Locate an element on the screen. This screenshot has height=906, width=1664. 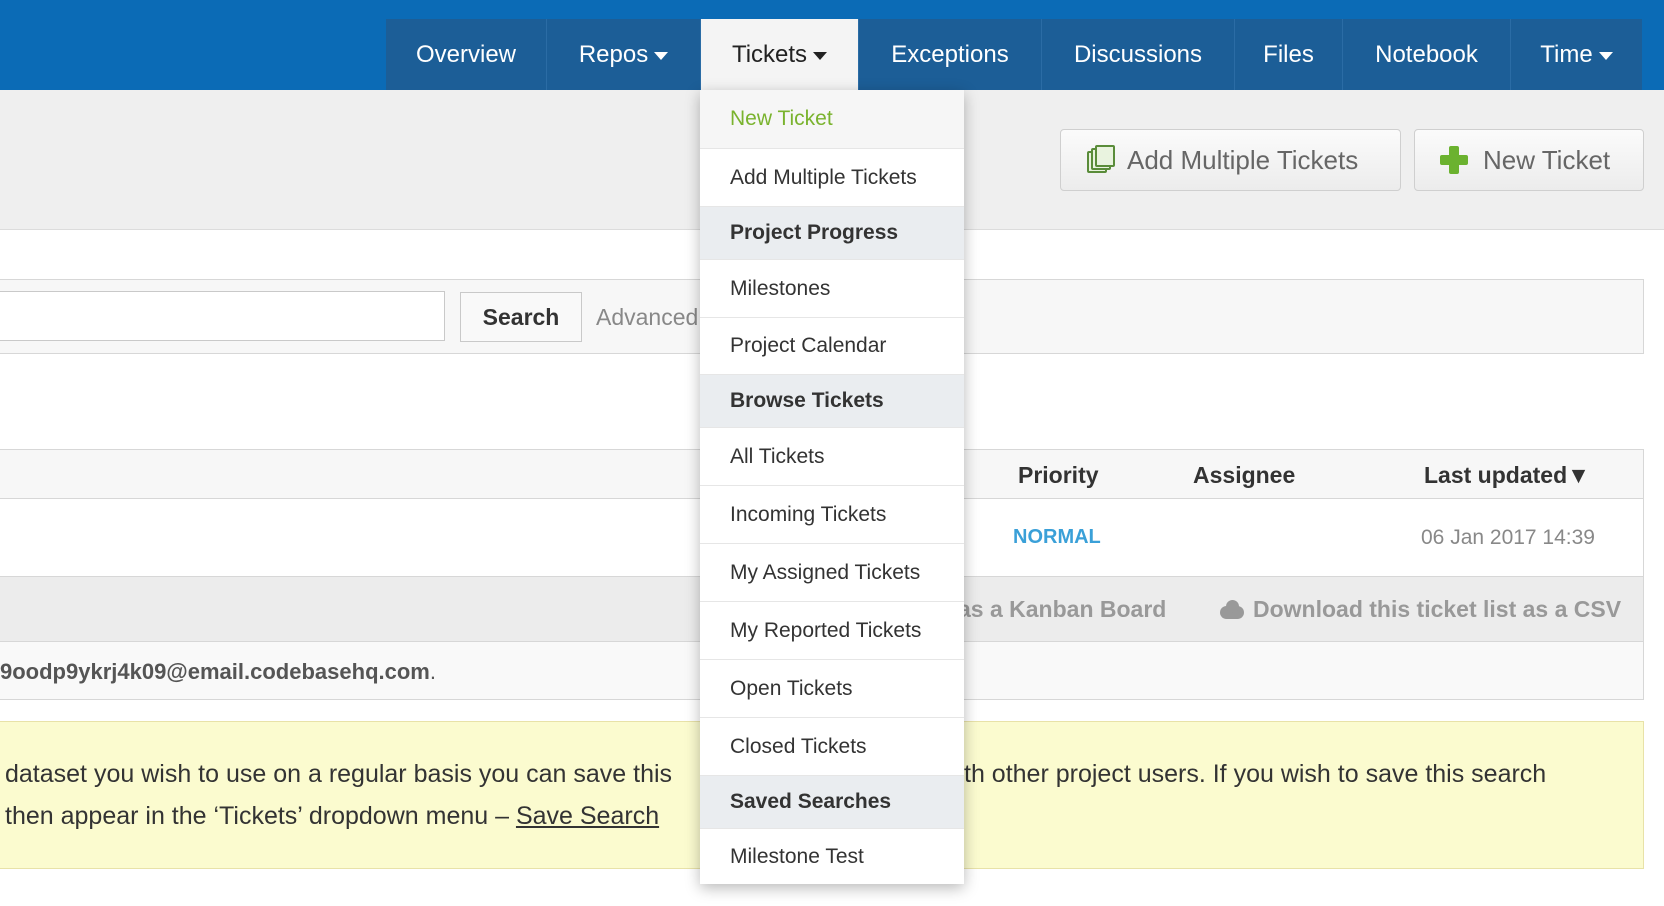
nav-discussions: Discussions is located at coordinates (1138, 54).